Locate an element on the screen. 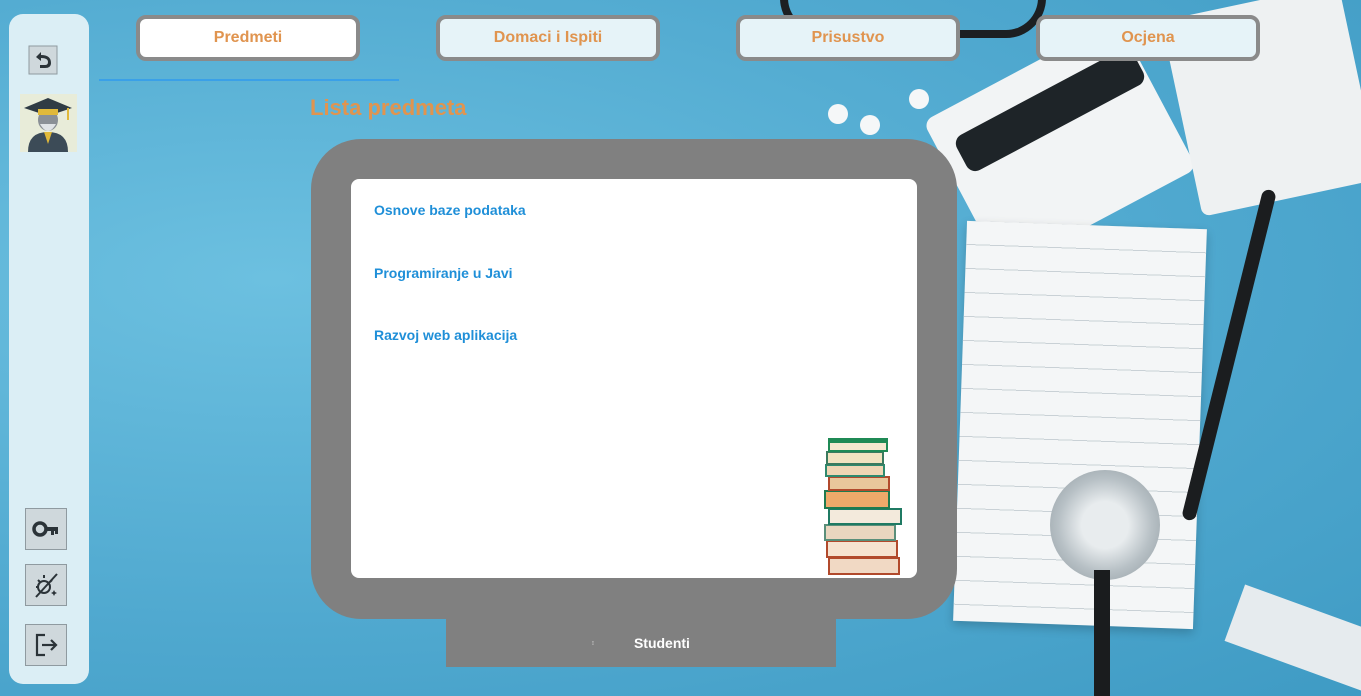 This screenshot has height=696, width=1361. key-icon is located at coordinates (45, 529).